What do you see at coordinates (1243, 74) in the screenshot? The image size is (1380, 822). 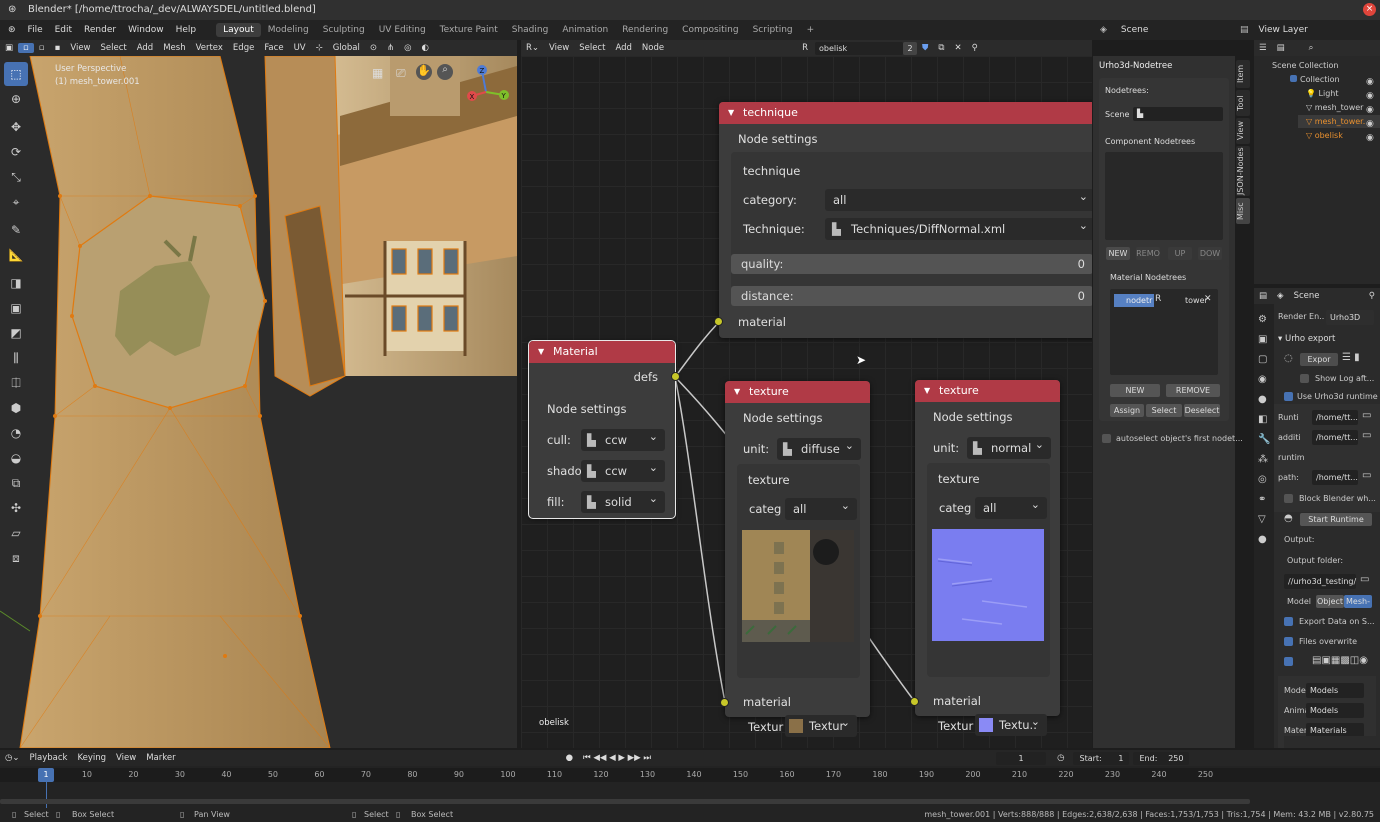 I see `side-tab-item: Item` at bounding box center [1243, 74].